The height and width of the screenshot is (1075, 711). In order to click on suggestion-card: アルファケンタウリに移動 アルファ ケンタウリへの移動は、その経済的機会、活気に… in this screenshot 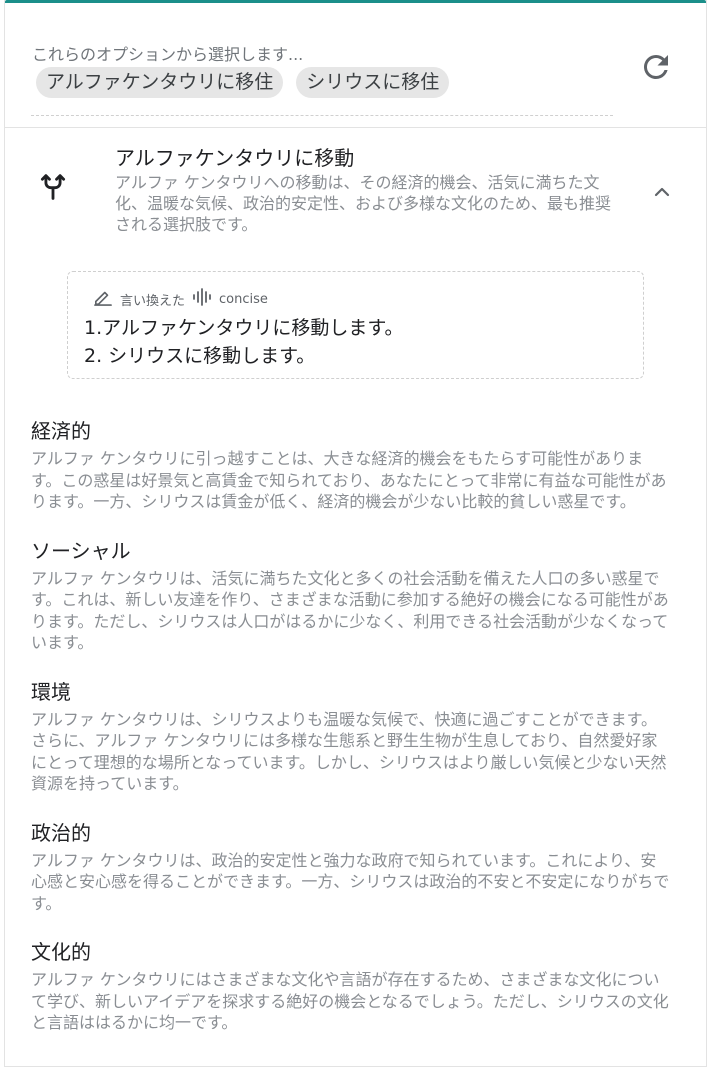, I will do `click(355, 192)`.